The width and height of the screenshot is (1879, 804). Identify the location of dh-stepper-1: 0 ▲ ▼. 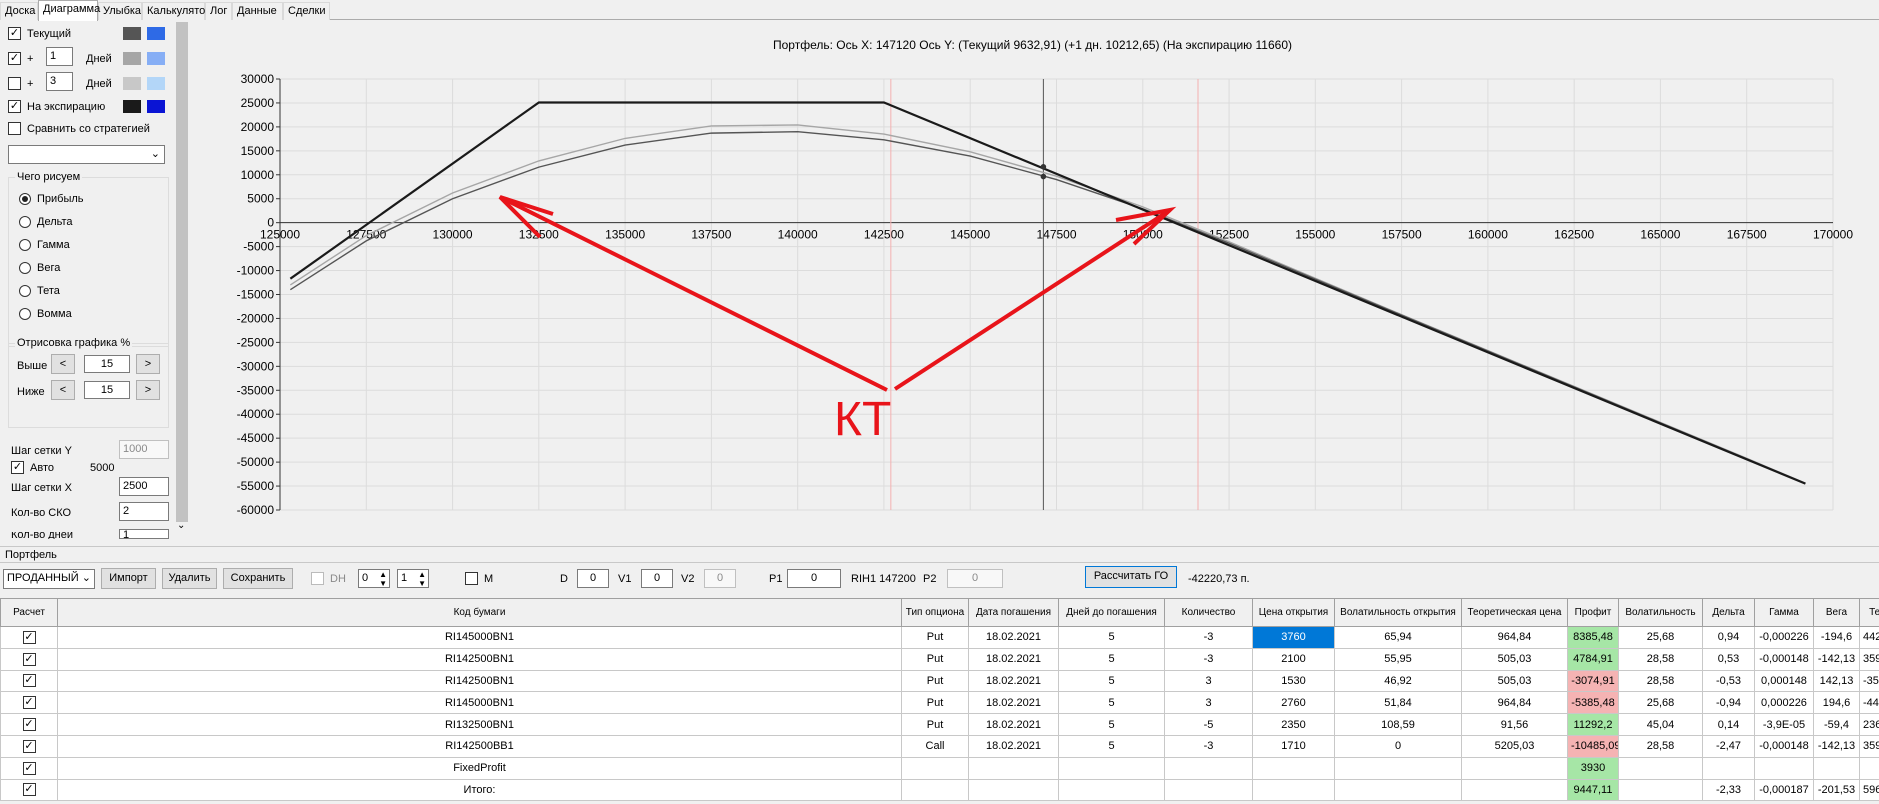
(374, 578).